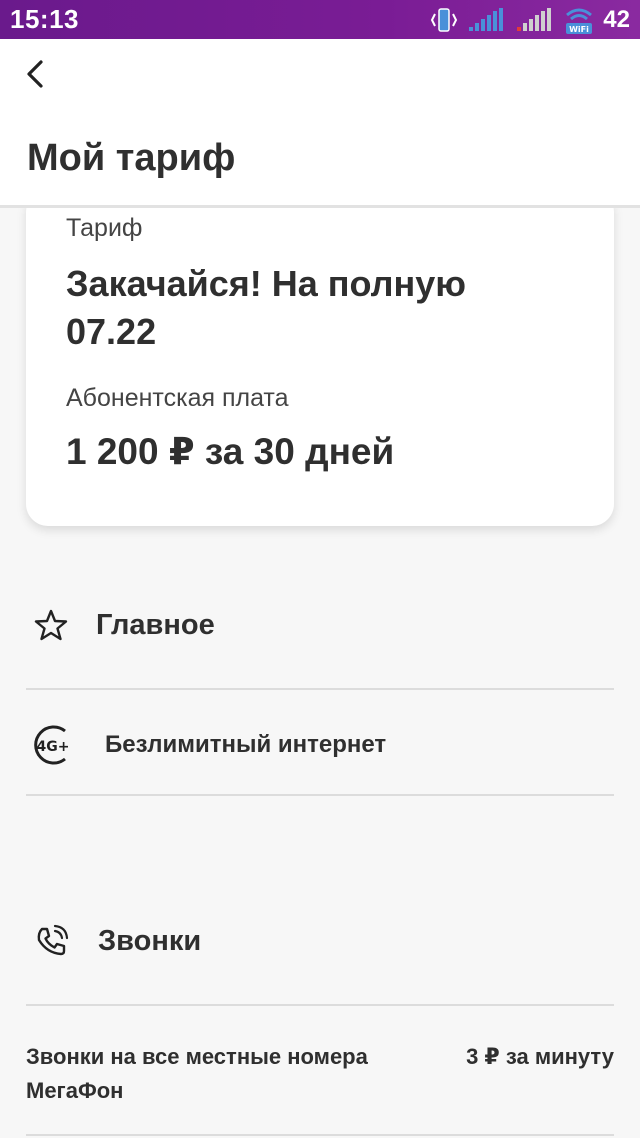 The image size is (640, 1138). I want to click on call-item-name: Звонки на все местные номера МегаФон, so click(197, 1073).